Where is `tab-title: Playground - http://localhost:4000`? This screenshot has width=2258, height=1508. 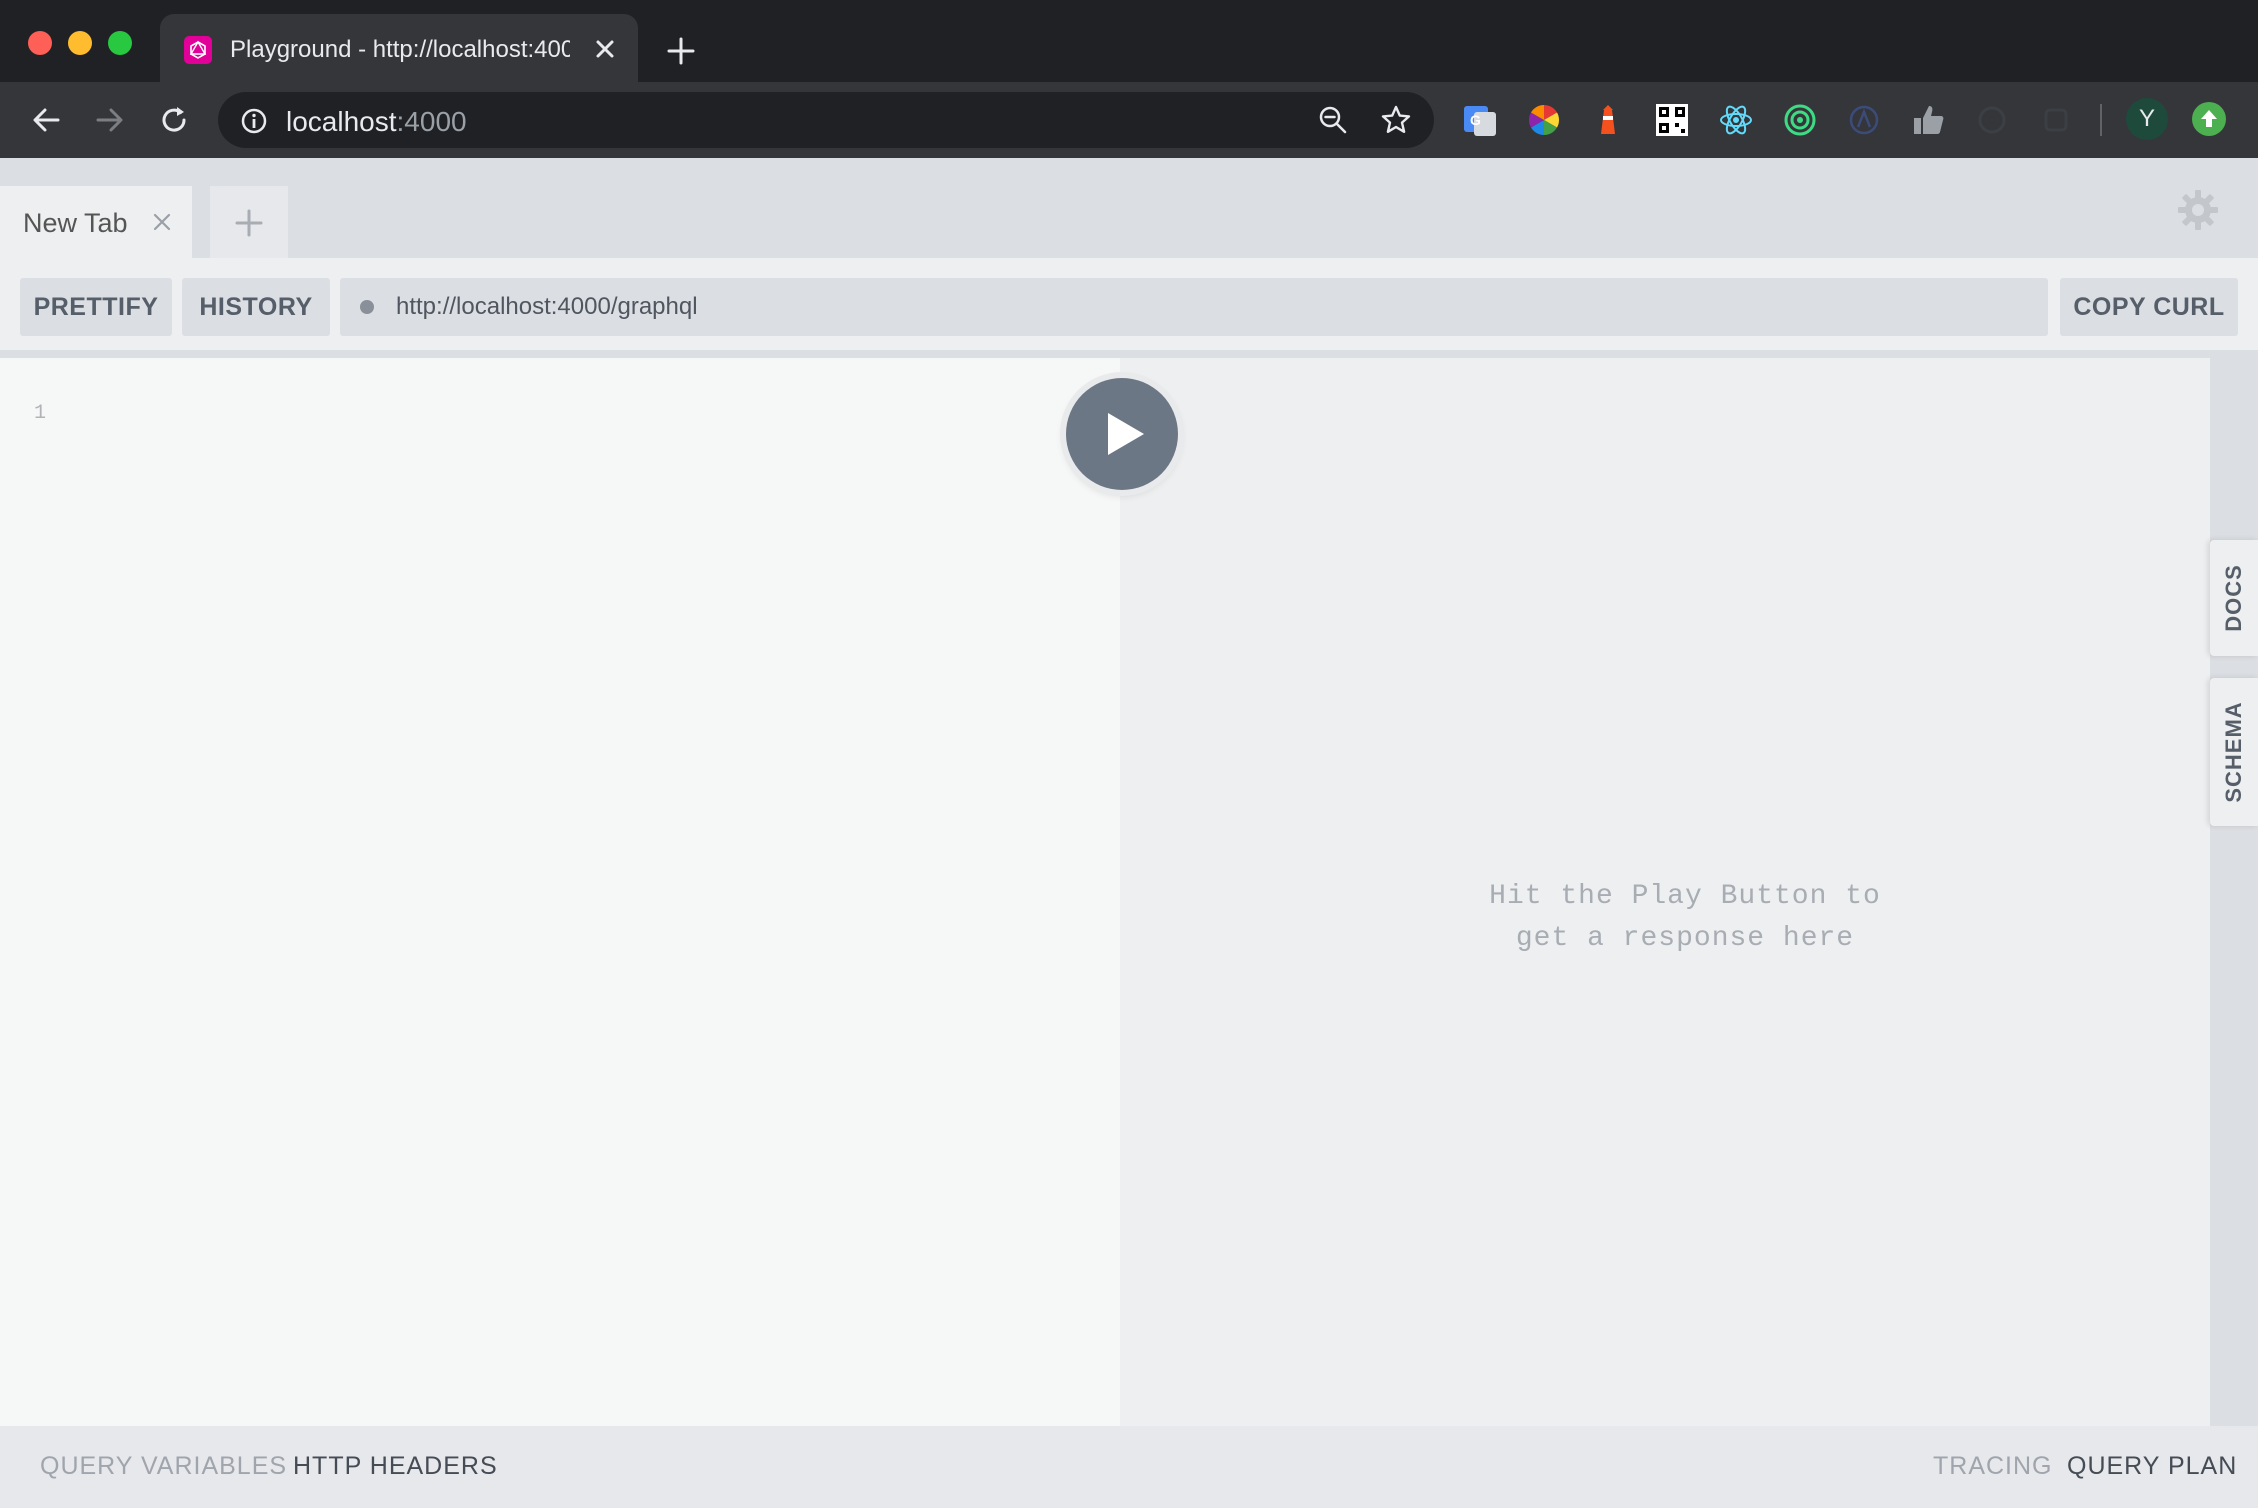 tab-title: Playground - http://localhost:4000 is located at coordinates (400, 49).